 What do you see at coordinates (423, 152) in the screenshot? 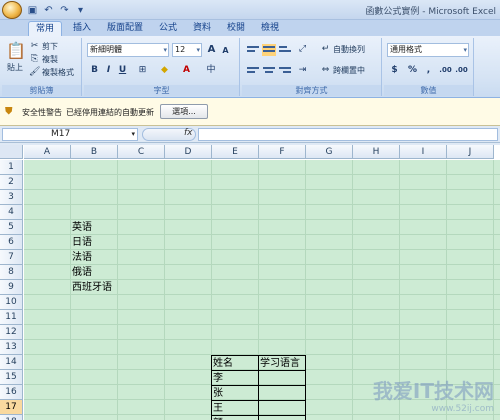
I see `column-header-i: I` at bounding box center [423, 152].